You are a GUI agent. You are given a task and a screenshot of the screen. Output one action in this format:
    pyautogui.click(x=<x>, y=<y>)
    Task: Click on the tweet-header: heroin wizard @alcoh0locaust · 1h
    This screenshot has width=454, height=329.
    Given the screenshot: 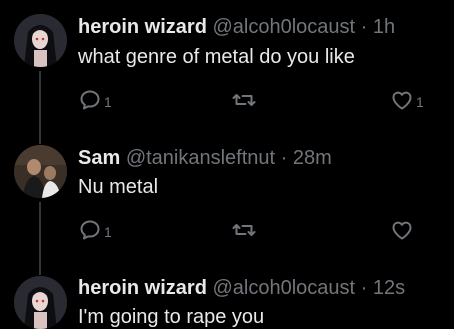 What is the action you would take?
    pyautogui.click(x=263, y=27)
    